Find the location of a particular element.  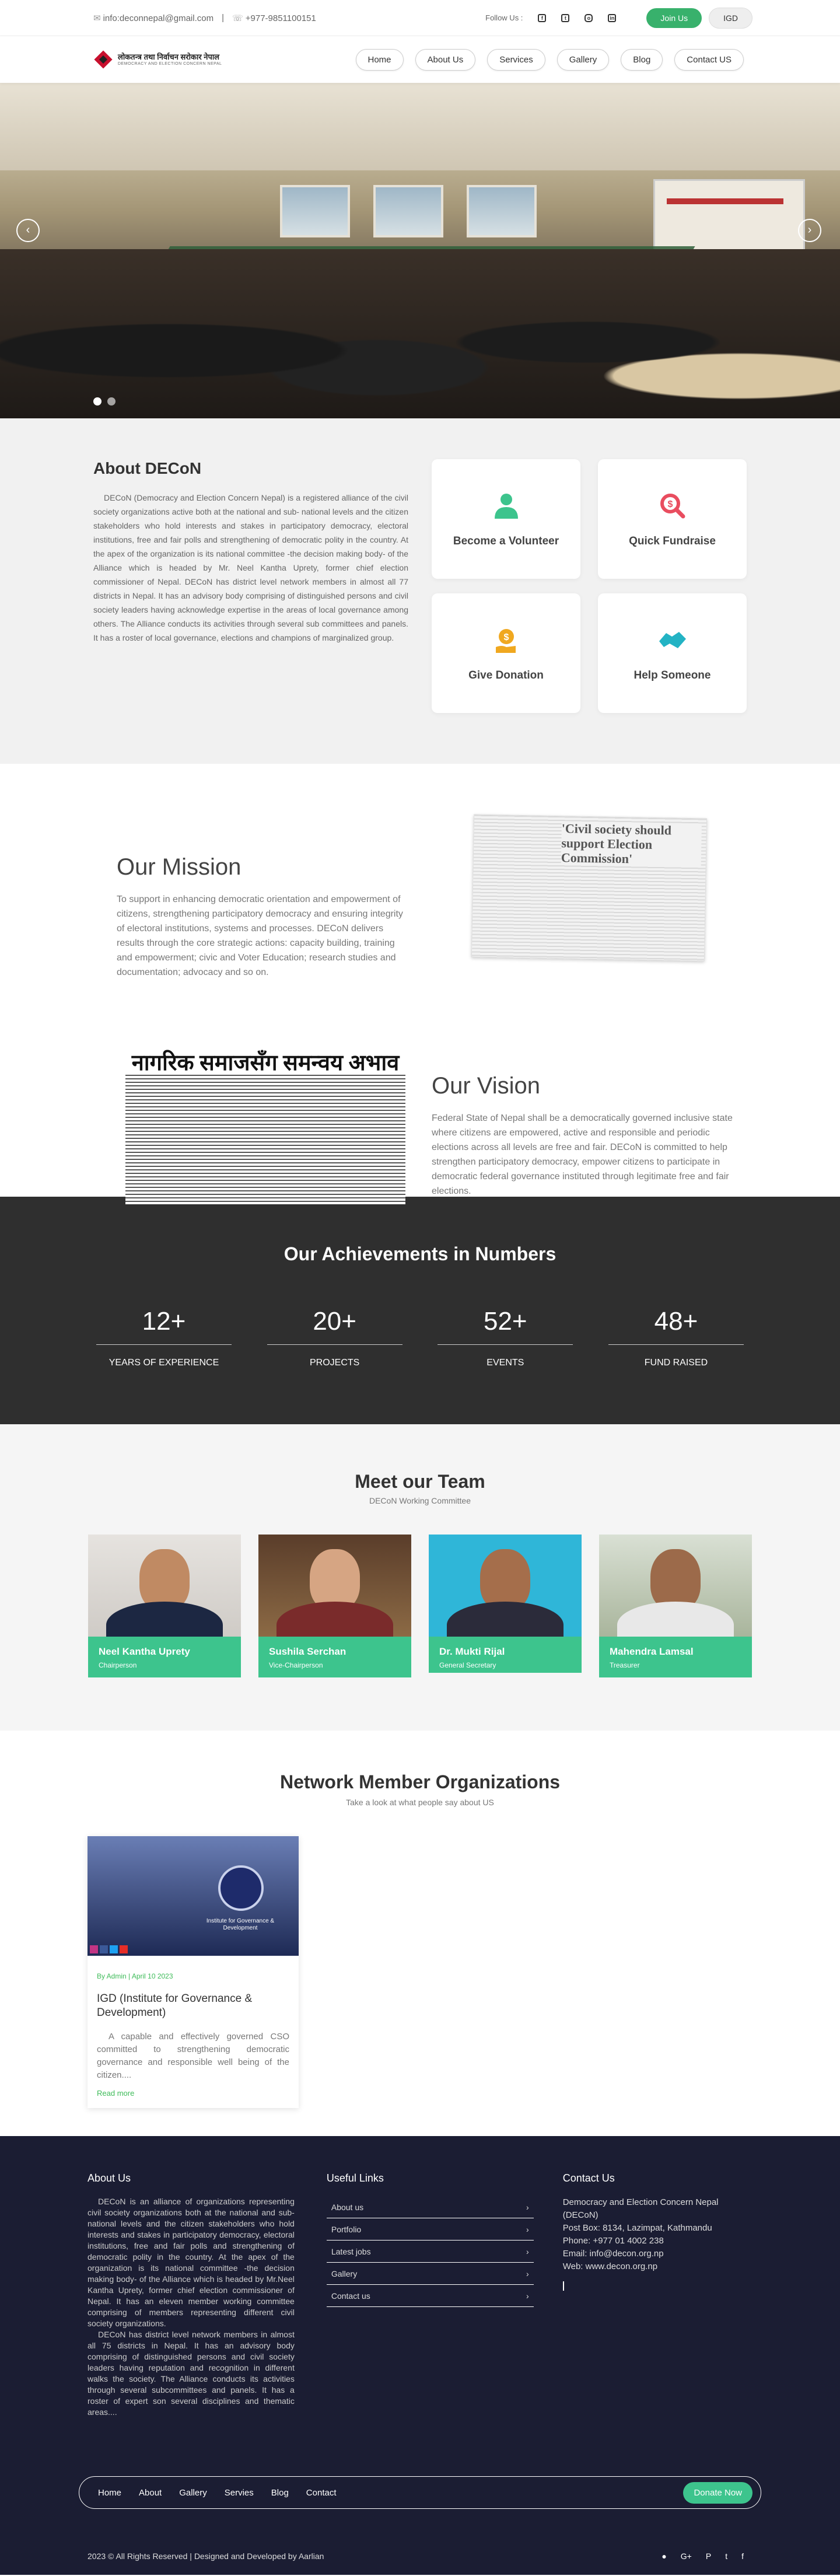

user-icon is located at coordinates (506, 506).